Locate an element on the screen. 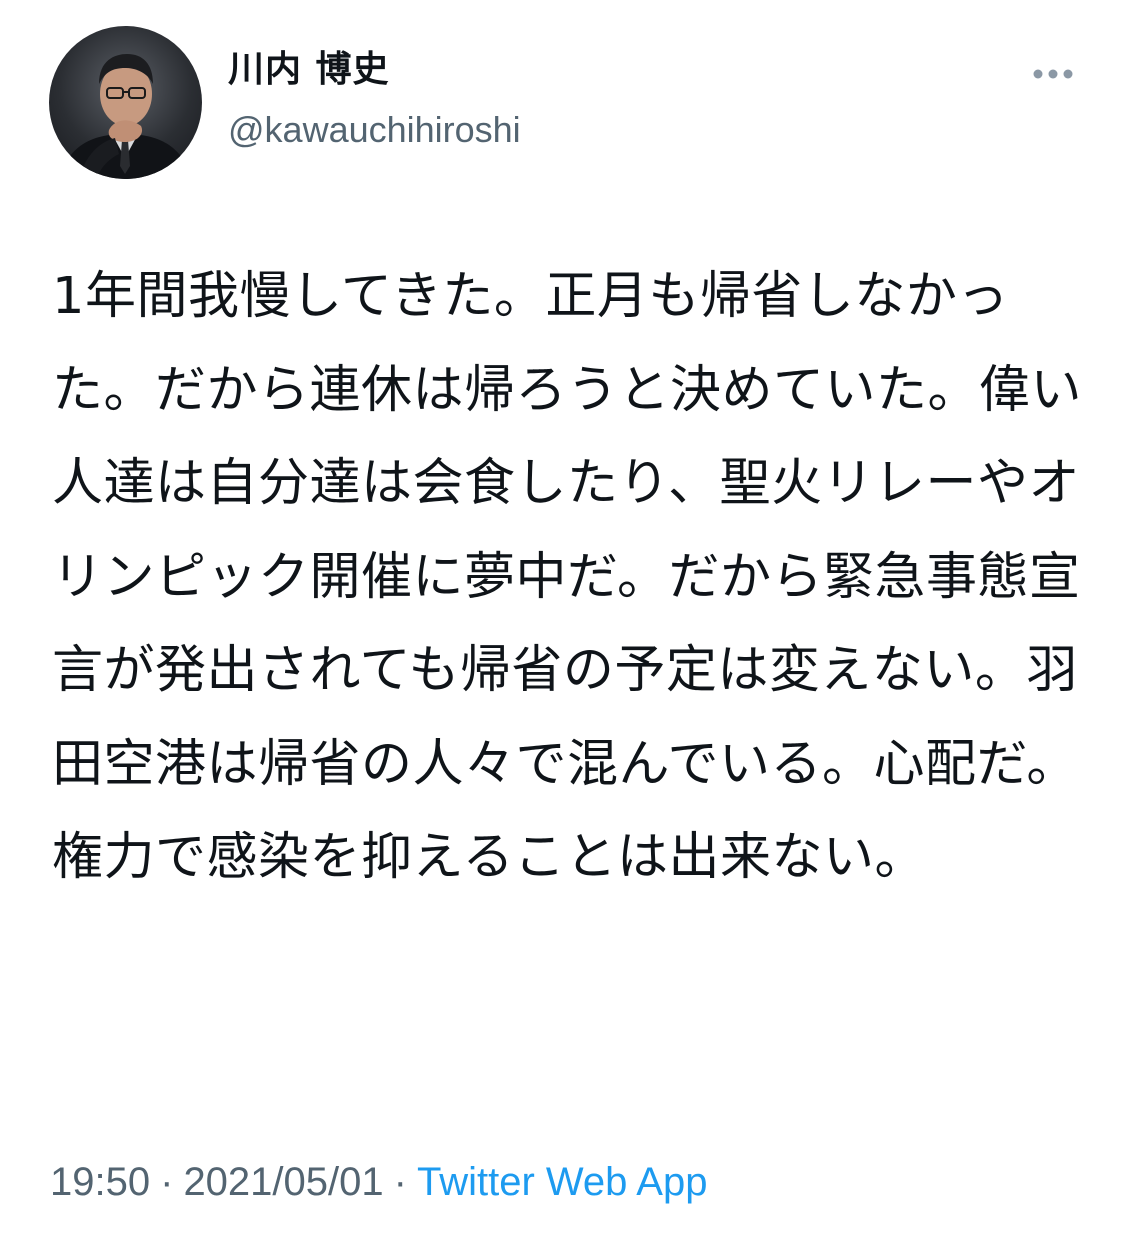  tweet-date: 2021/05/01 is located at coordinates (283, 1182).